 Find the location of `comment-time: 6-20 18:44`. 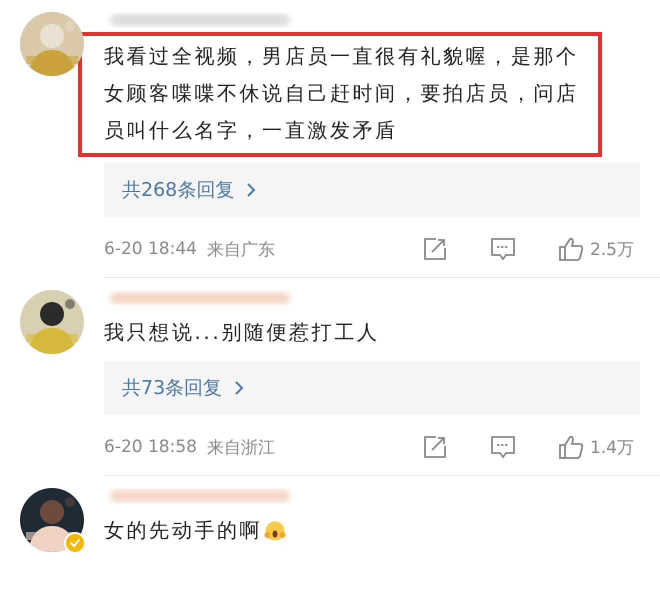

comment-time: 6-20 18:44 is located at coordinates (150, 249).